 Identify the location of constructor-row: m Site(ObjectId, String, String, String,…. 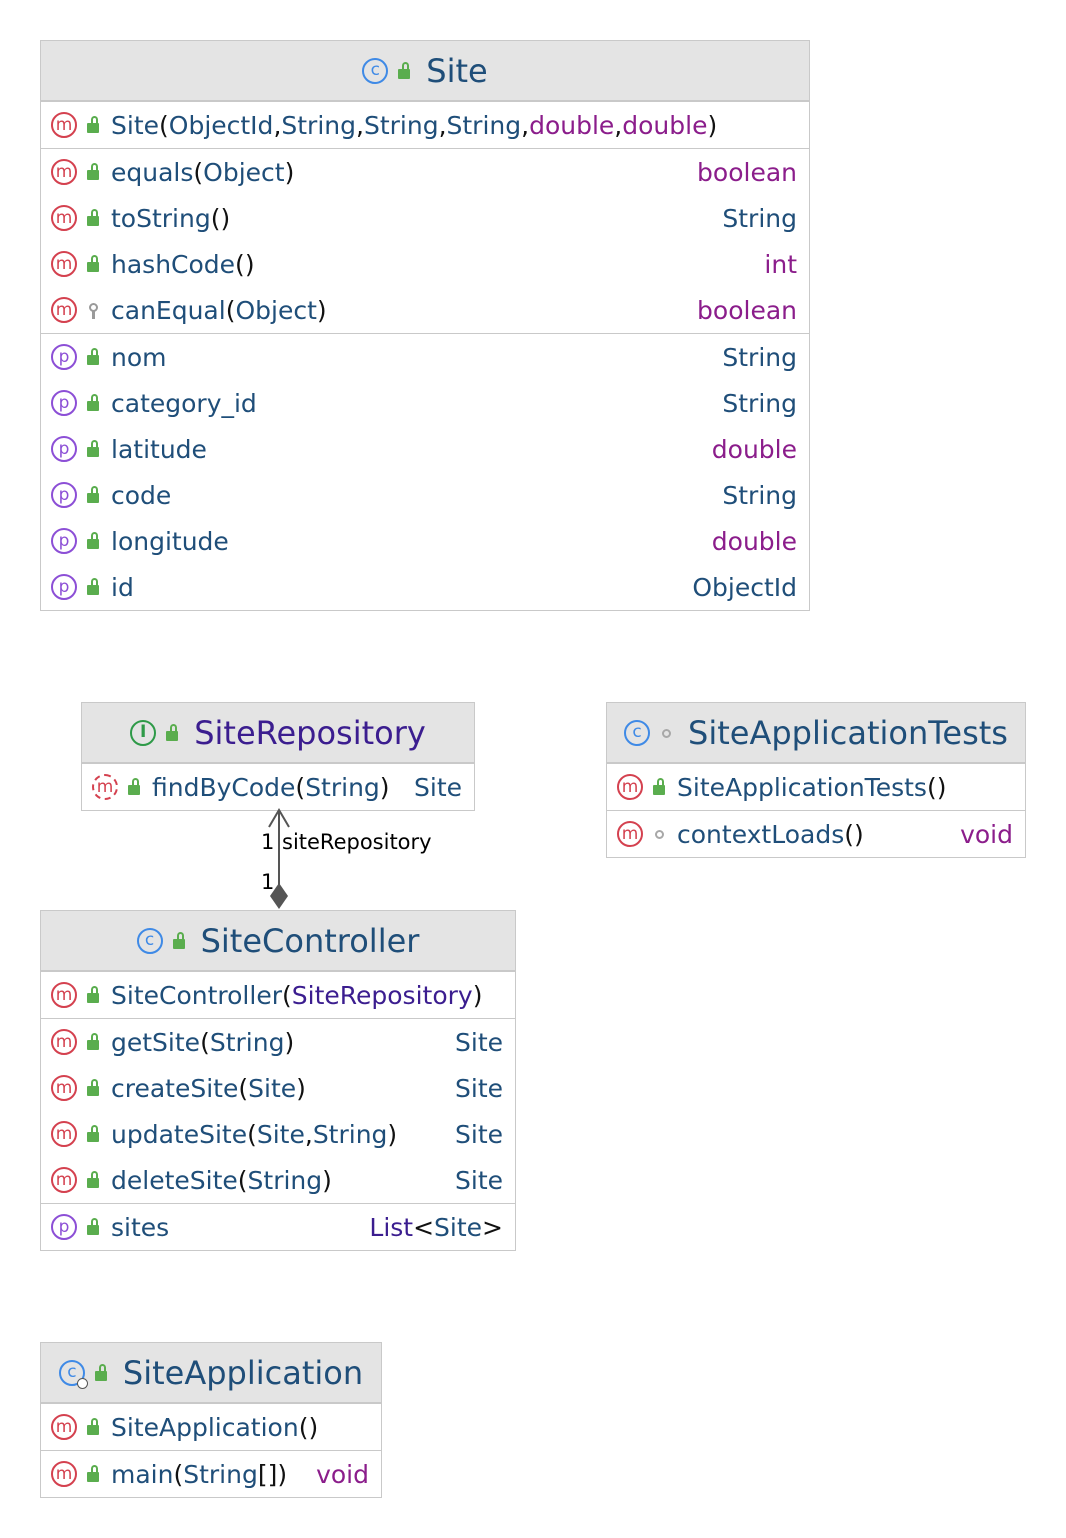
(425, 125).